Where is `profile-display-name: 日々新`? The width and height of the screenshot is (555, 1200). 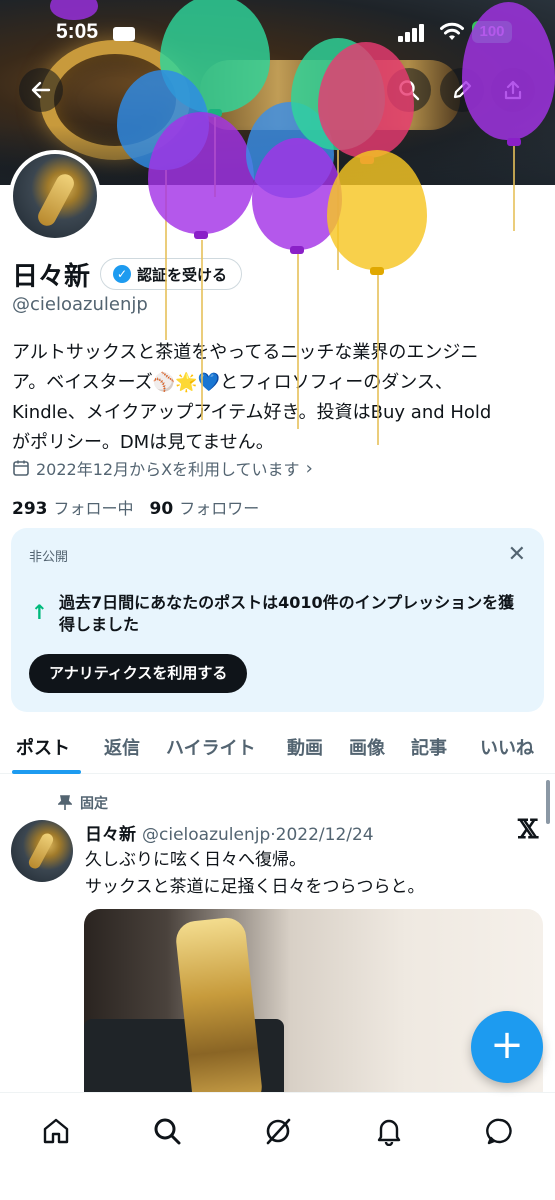 profile-display-name: 日々新 is located at coordinates (51, 276).